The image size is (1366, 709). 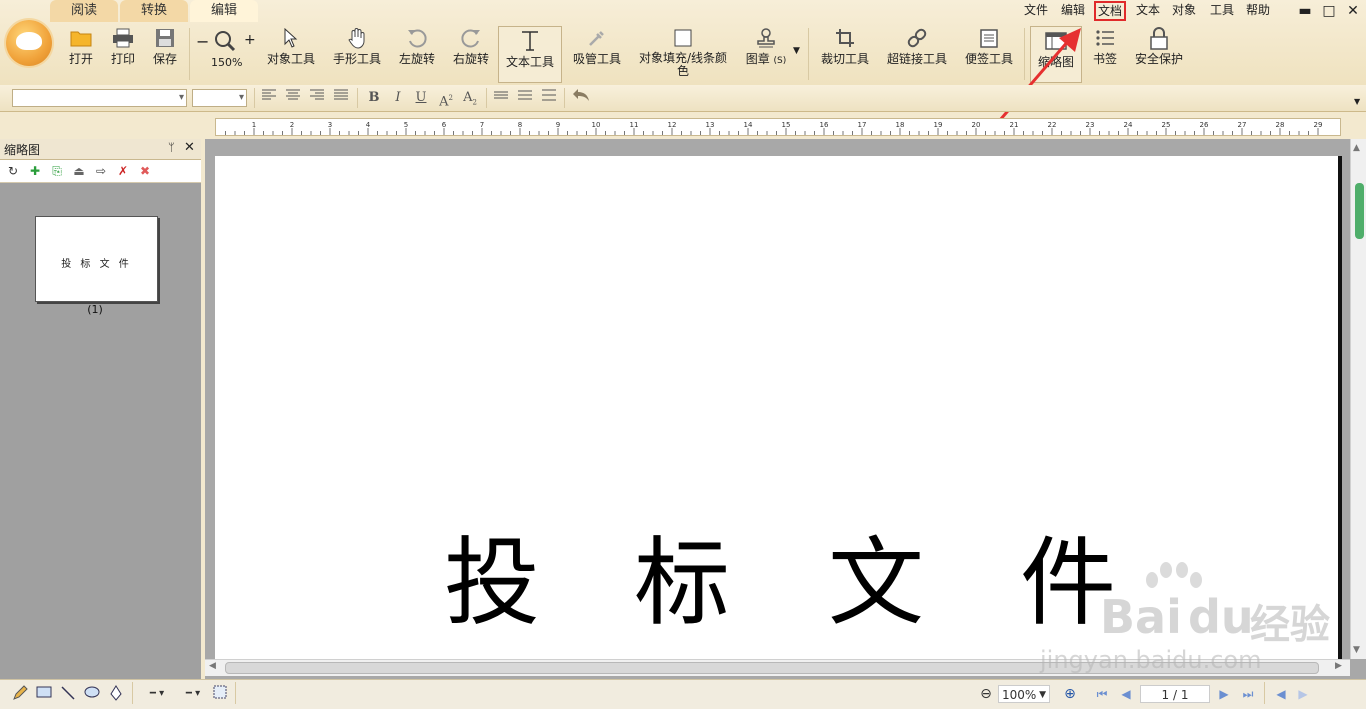 What do you see at coordinates (597, 54) in the screenshot?
I see `eyedropper-button: 吸管工具` at bounding box center [597, 54].